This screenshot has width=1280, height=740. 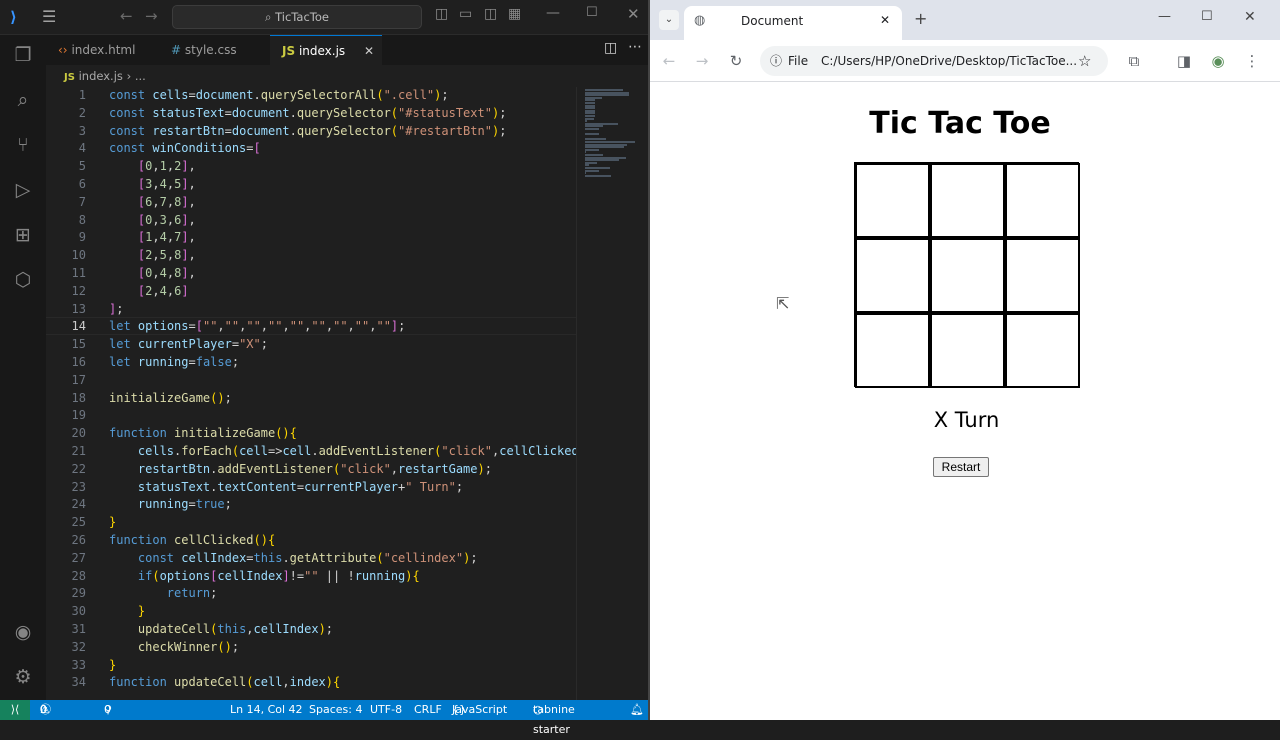 What do you see at coordinates (326, 50) in the screenshot?
I see `tab-index-js: JS index.js ✕` at bounding box center [326, 50].